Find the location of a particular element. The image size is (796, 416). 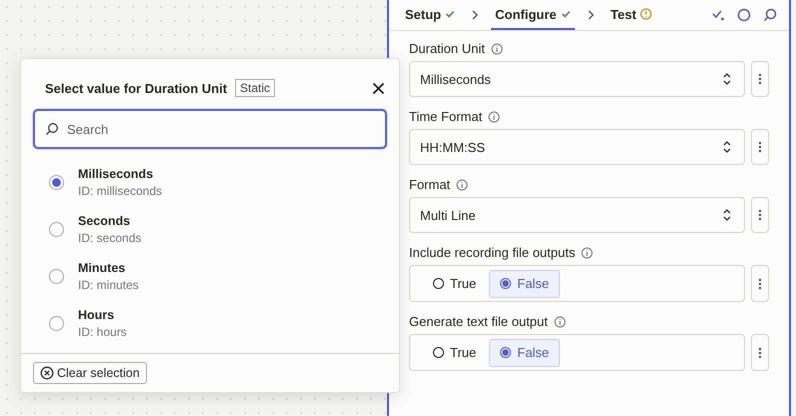

option-label: Minutes is located at coordinates (108, 268).